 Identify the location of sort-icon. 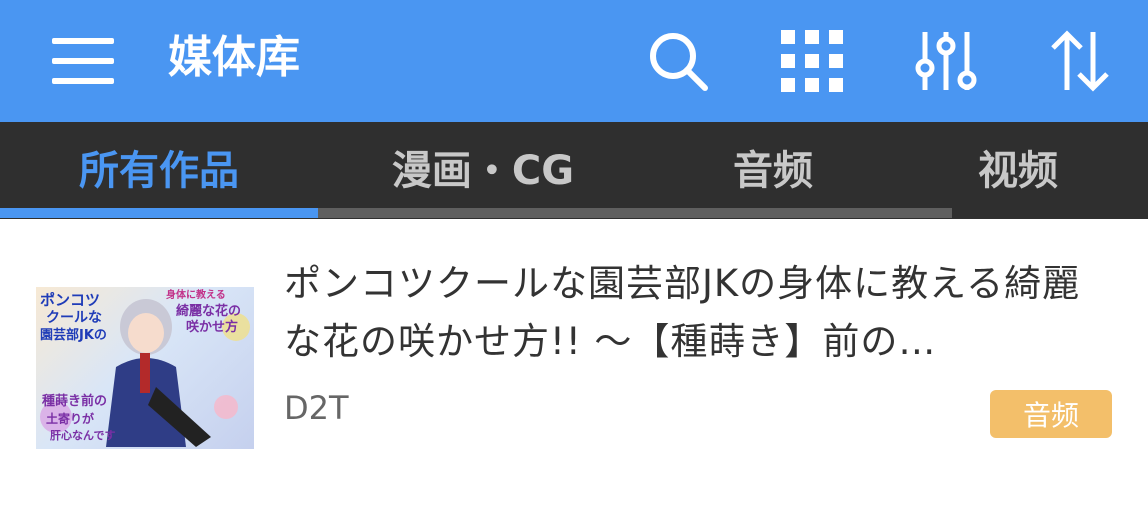
(1080, 61).